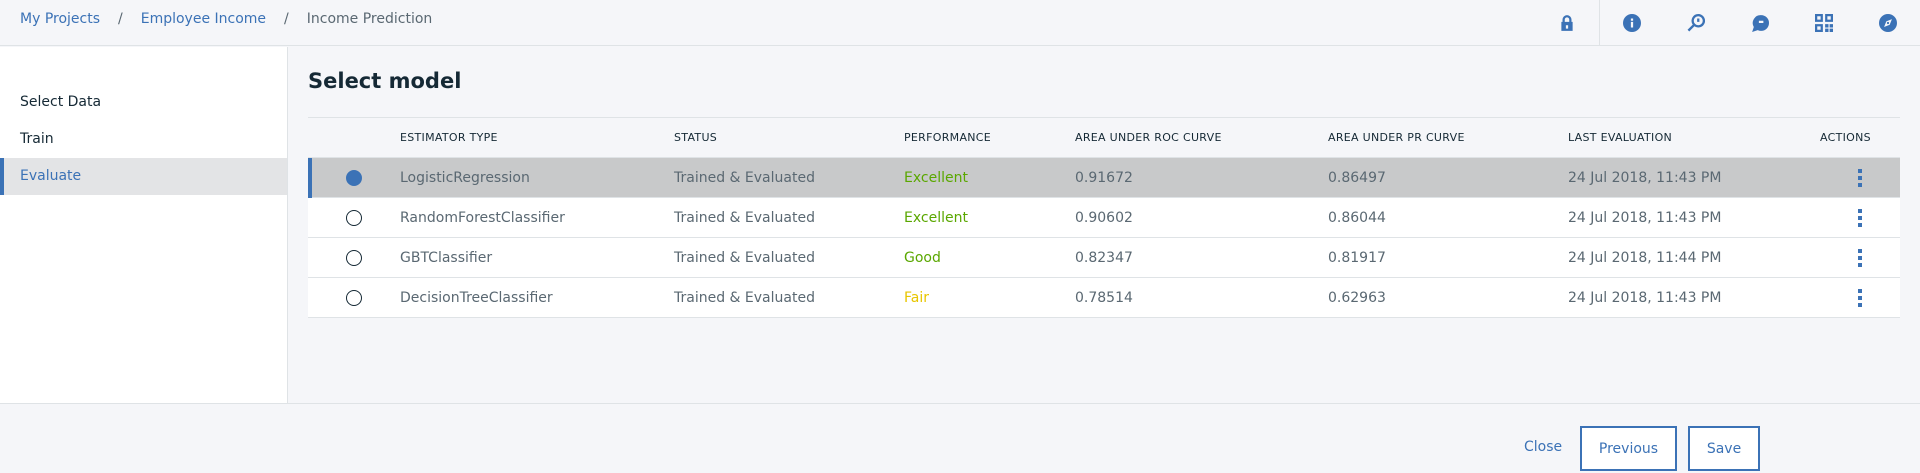 The image size is (1920, 473). I want to click on header-roc: AREA UNDER ROC CURVE, so click(1201, 137).